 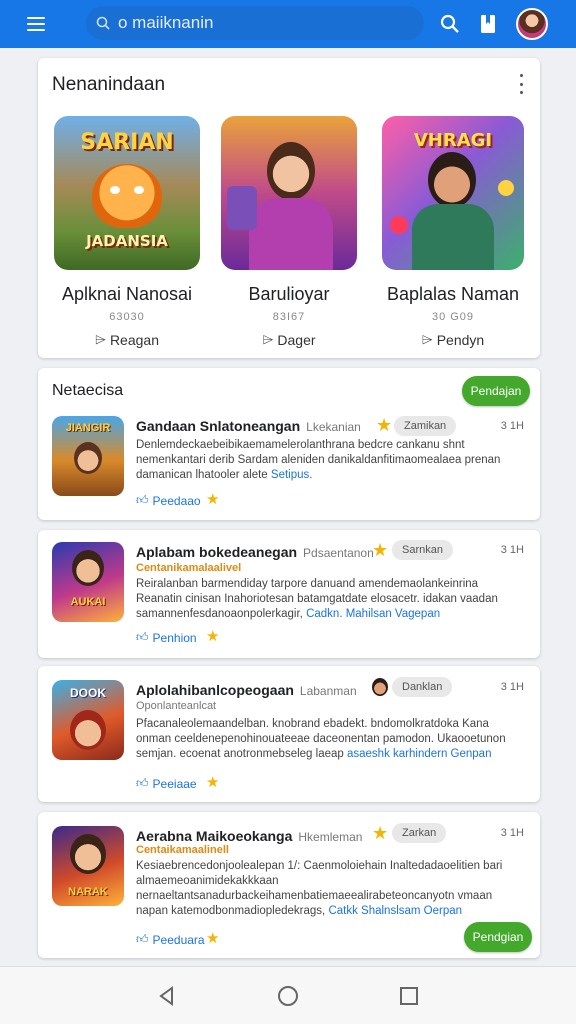 What do you see at coordinates (521, 84) in the screenshot?
I see `more-options-icon` at bounding box center [521, 84].